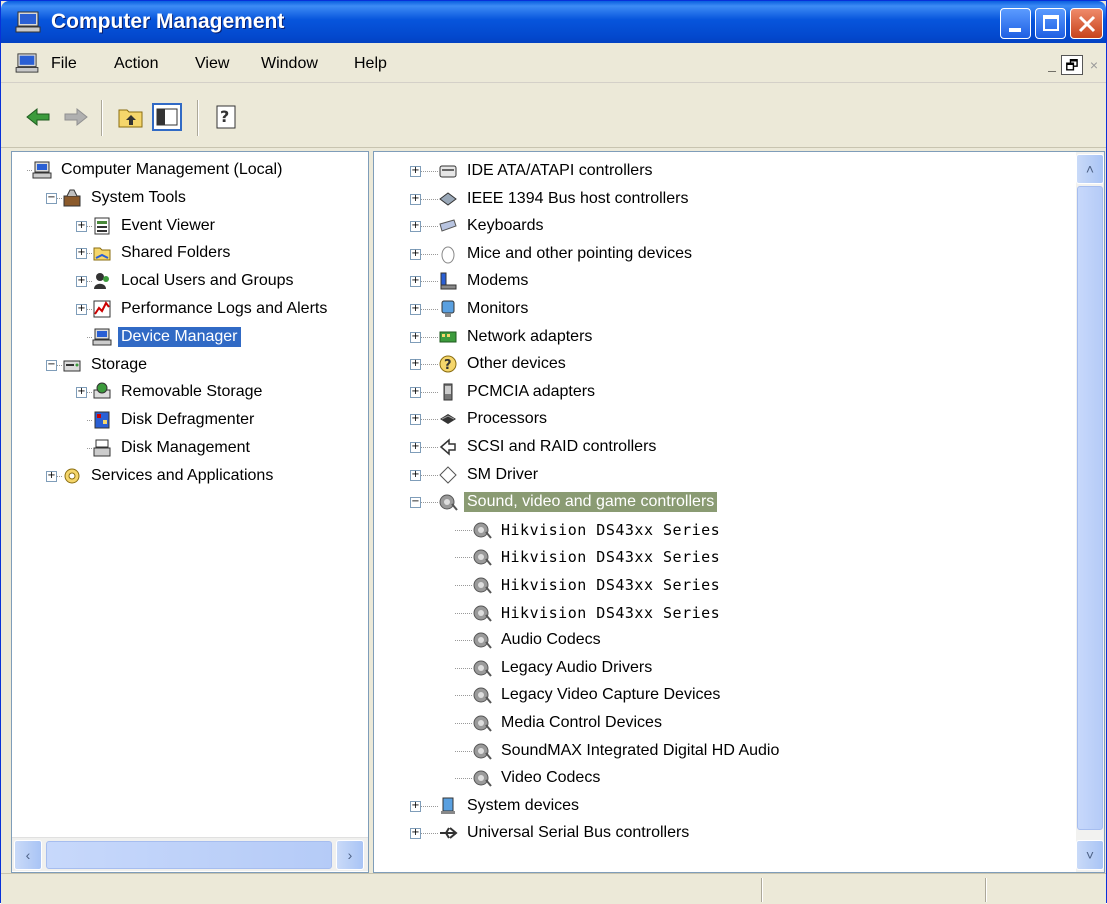  I want to click on tree-item-label: Legacy Audio Drivers, so click(577, 667).